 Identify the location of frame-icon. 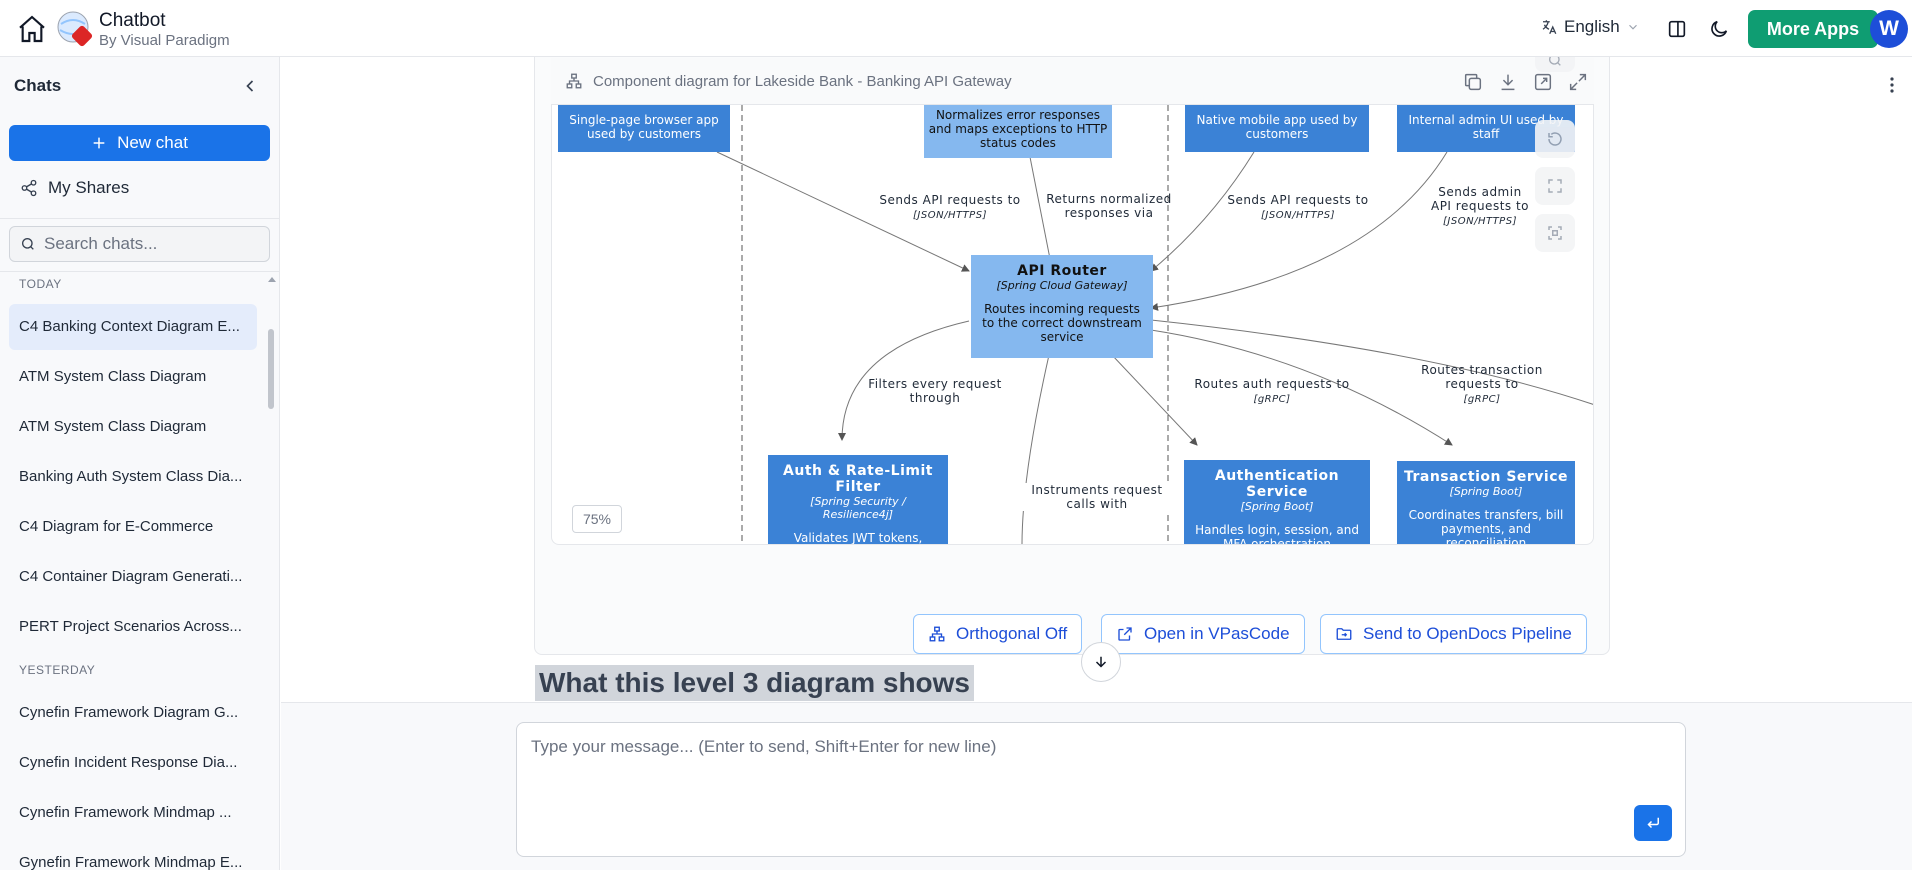
(1555, 233).